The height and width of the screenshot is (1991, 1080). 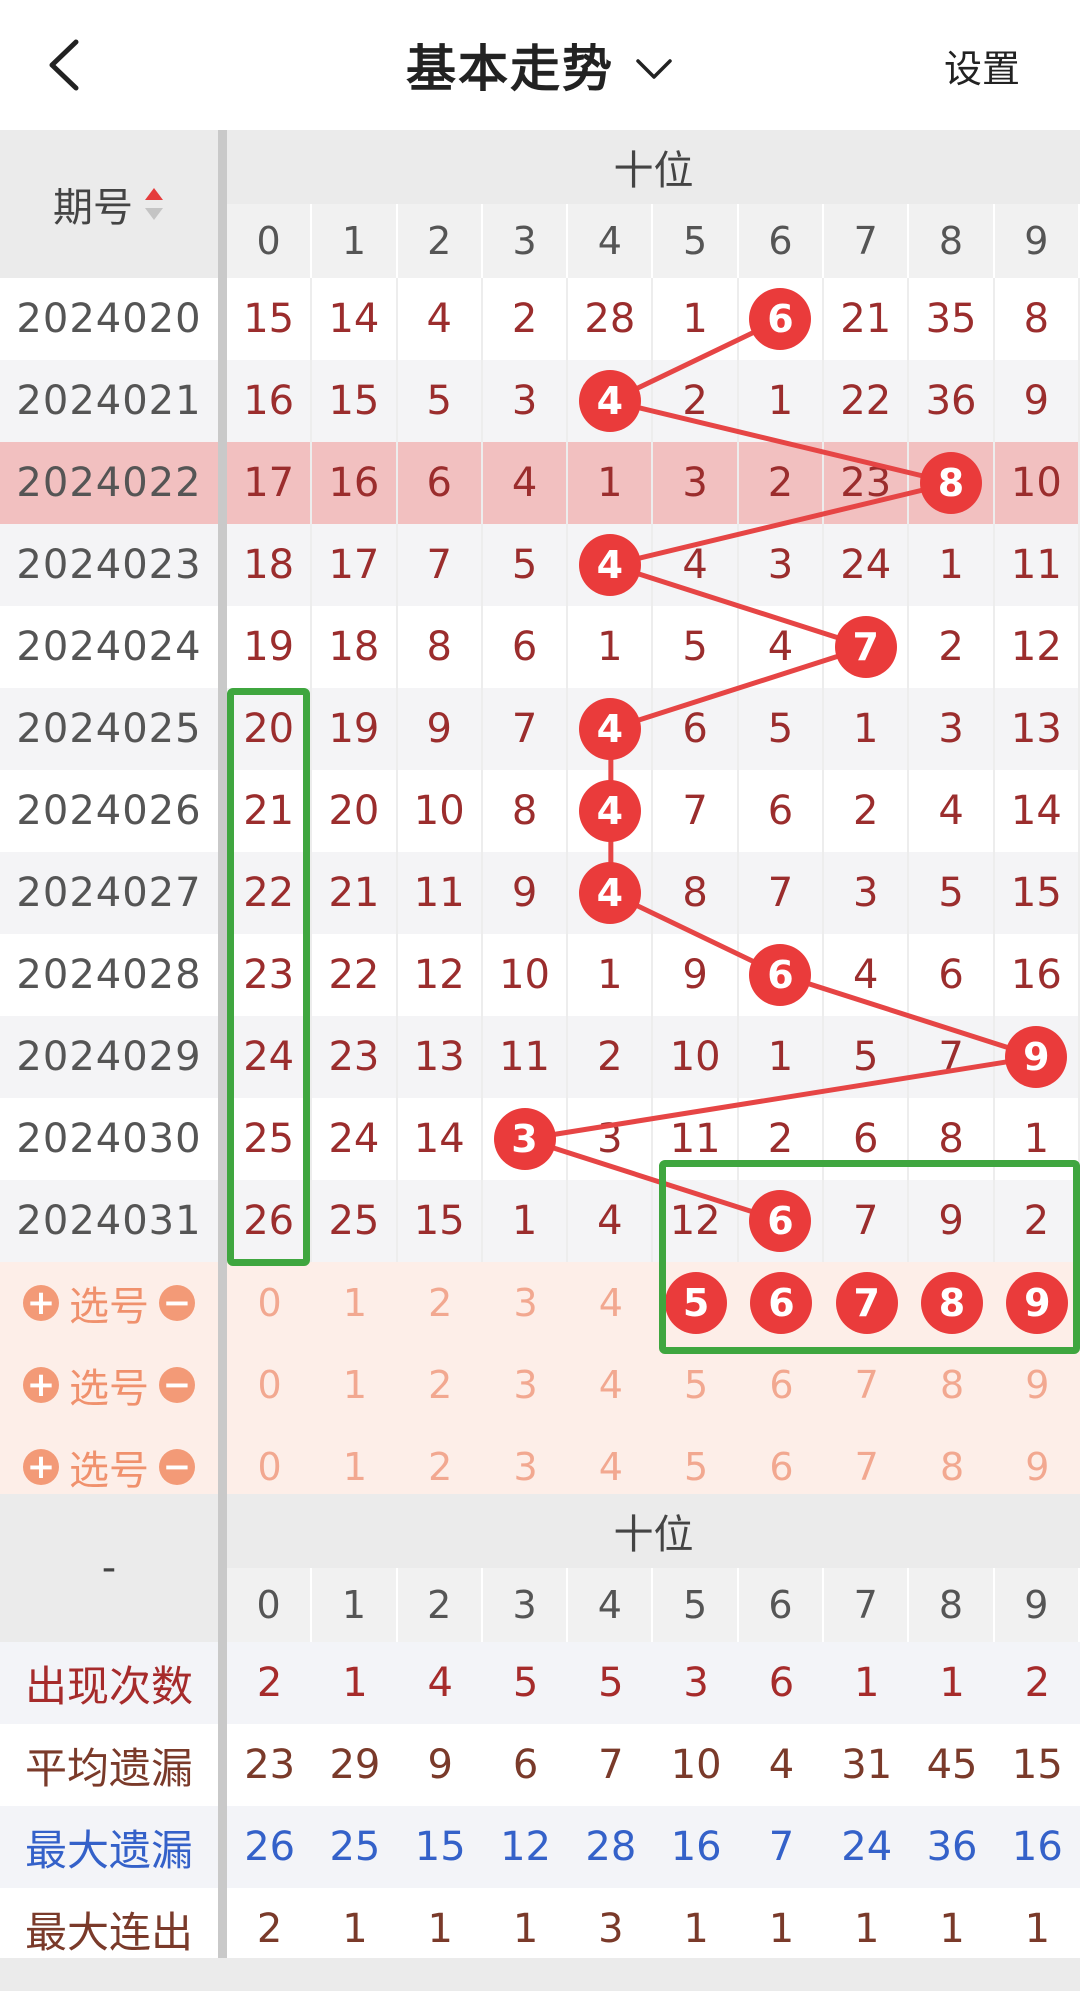 What do you see at coordinates (1037, 565) in the screenshot?
I see `trend-cell: 11` at bounding box center [1037, 565].